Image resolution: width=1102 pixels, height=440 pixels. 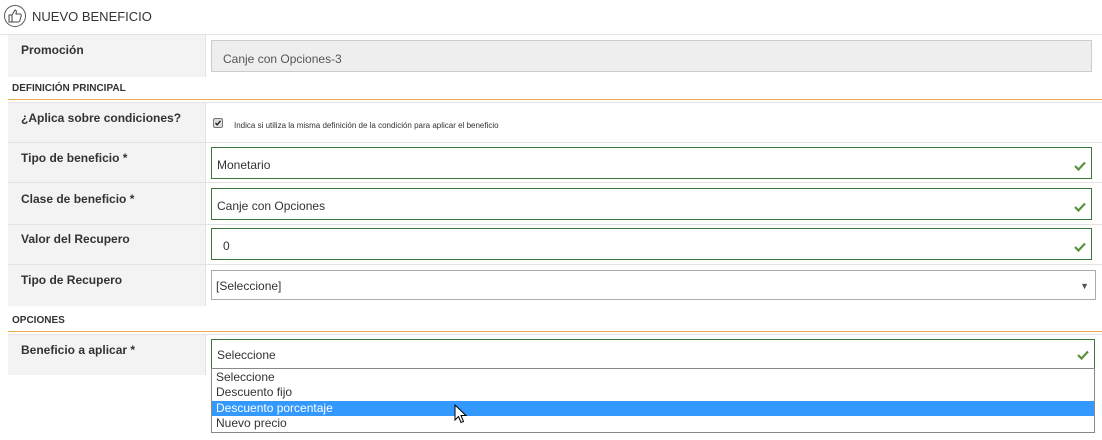 I want to click on valor-recupero-value: 0, so click(x=226, y=246).